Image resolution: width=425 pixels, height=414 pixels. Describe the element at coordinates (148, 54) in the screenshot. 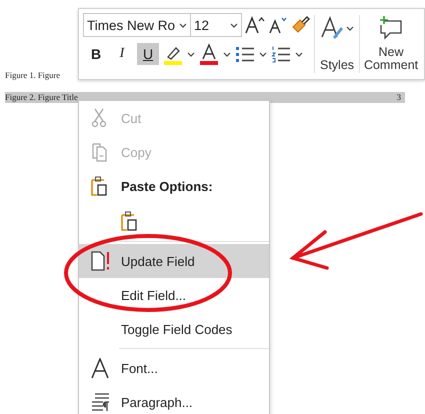

I see `format-button: U` at that location.